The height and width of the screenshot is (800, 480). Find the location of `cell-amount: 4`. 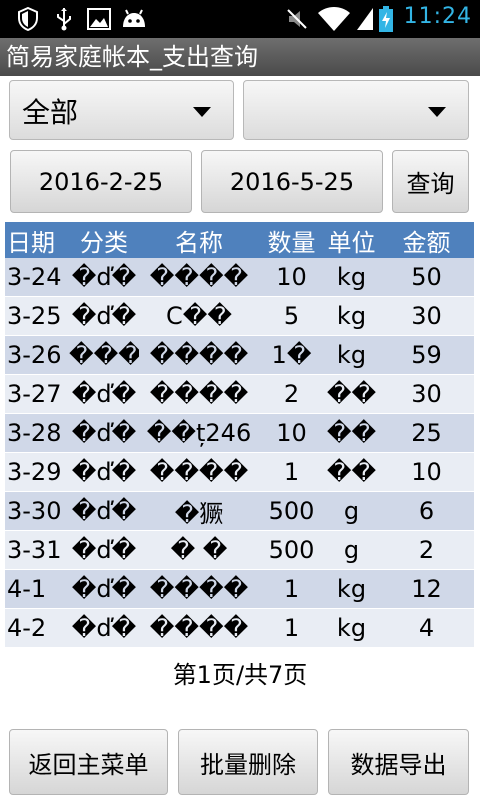

cell-amount: 4 is located at coordinates (426, 628).